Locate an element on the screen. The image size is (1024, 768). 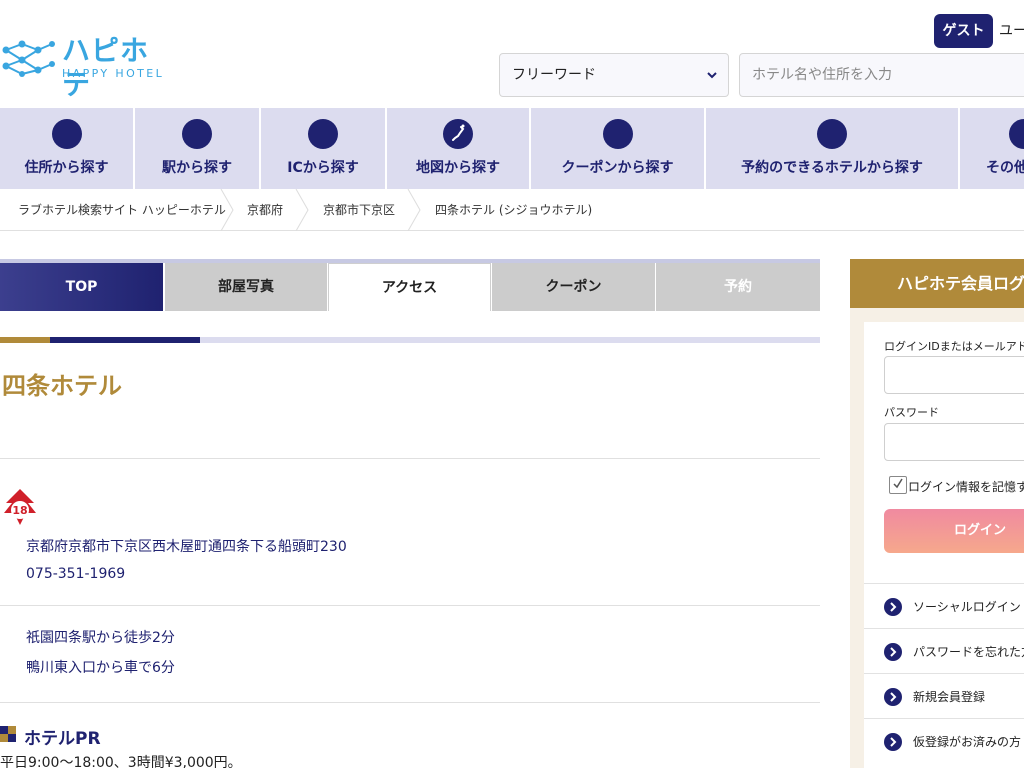
breadcrumb-item-current: 四条ホテル (シジョウホテル) is located at coordinates (514, 210).